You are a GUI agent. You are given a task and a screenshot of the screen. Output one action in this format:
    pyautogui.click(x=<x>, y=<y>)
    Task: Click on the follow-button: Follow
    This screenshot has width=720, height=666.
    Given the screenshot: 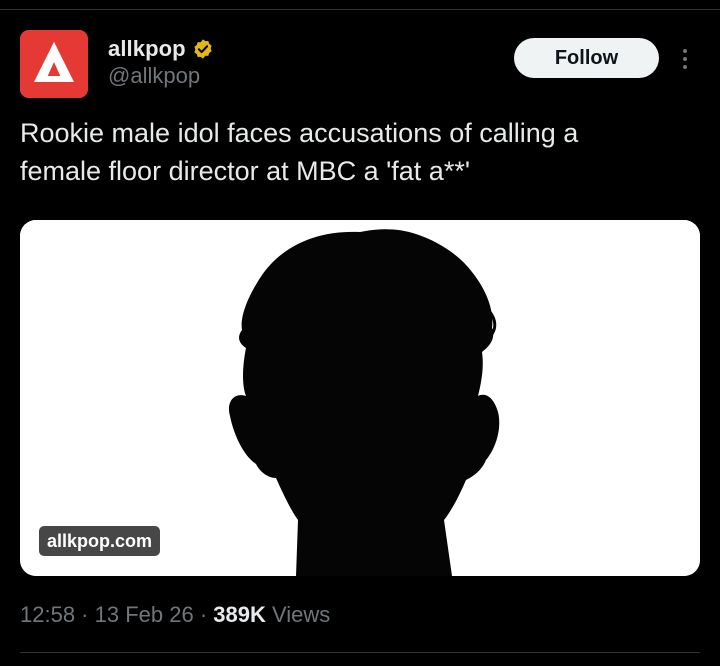 What is the action you would take?
    pyautogui.click(x=586, y=58)
    